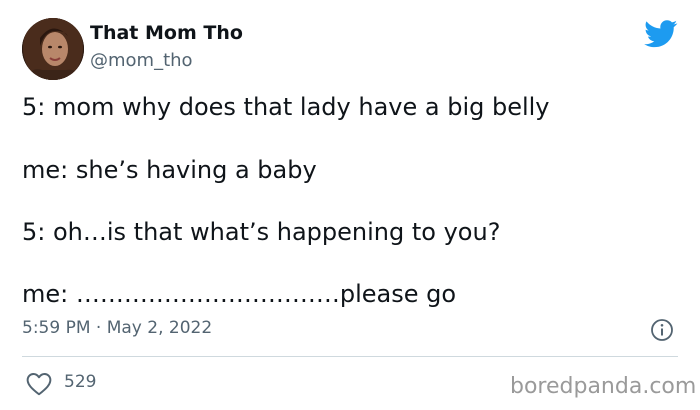 This screenshot has height=410, width=700. What do you see at coordinates (350, 356) in the screenshot?
I see `divider` at bounding box center [350, 356].